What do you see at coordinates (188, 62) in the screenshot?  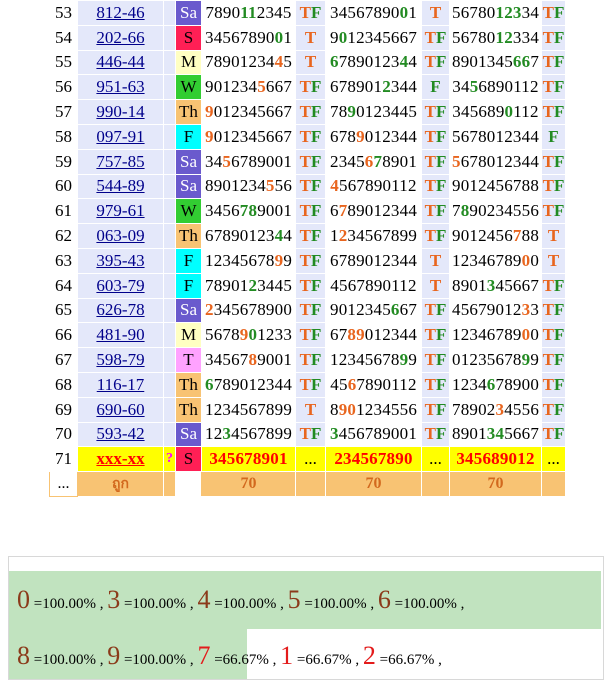 I see `day-badge: M` at bounding box center [188, 62].